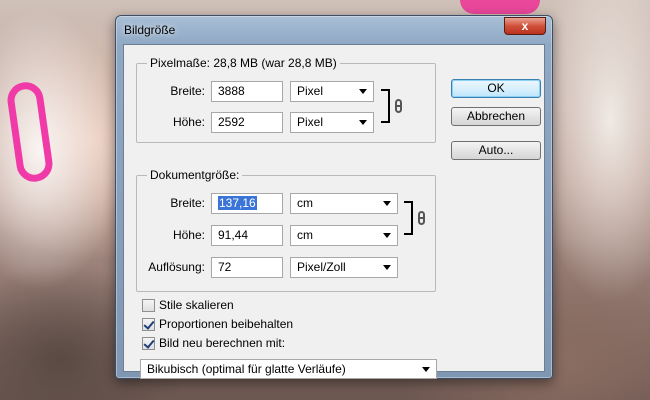 This screenshot has height=400, width=650. What do you see at coordinates (233, 235) in the screenshot?
I see `doc-height-value: 91,44` at bounding box center [233, 235].